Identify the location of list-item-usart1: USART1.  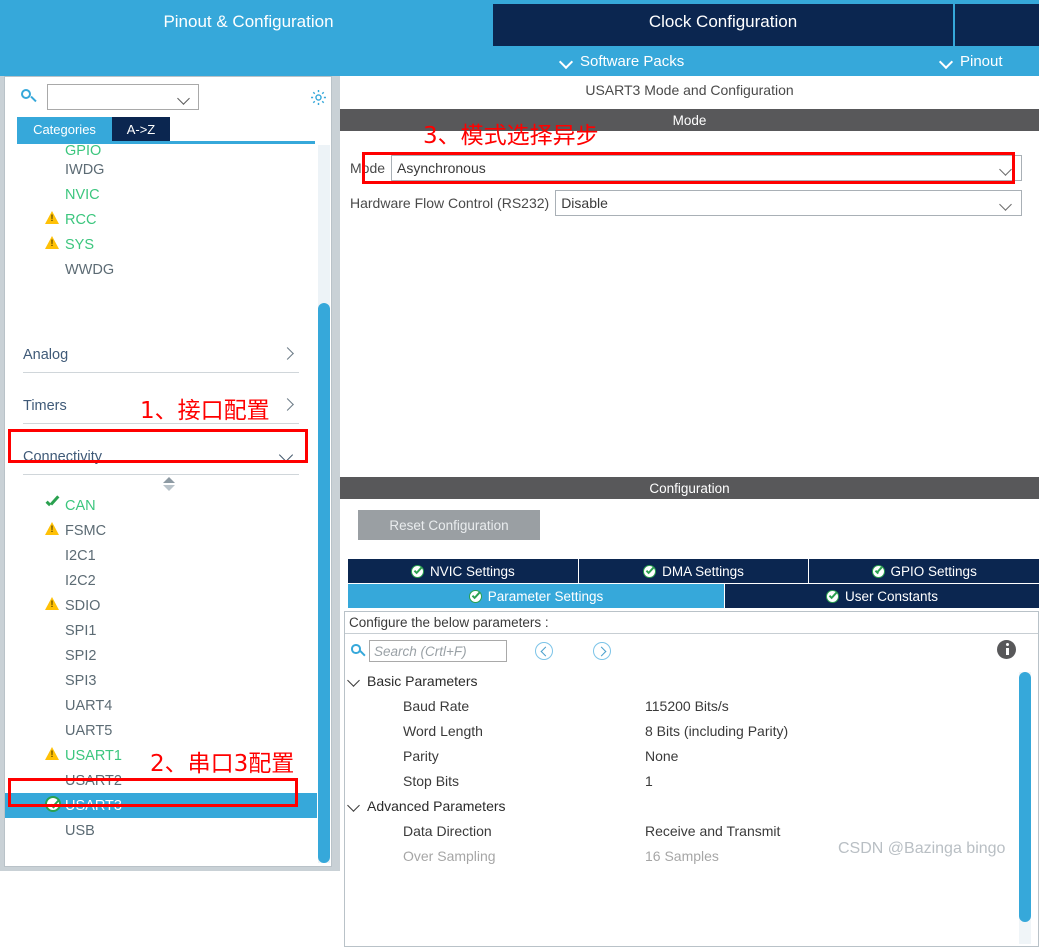
(161, 755).